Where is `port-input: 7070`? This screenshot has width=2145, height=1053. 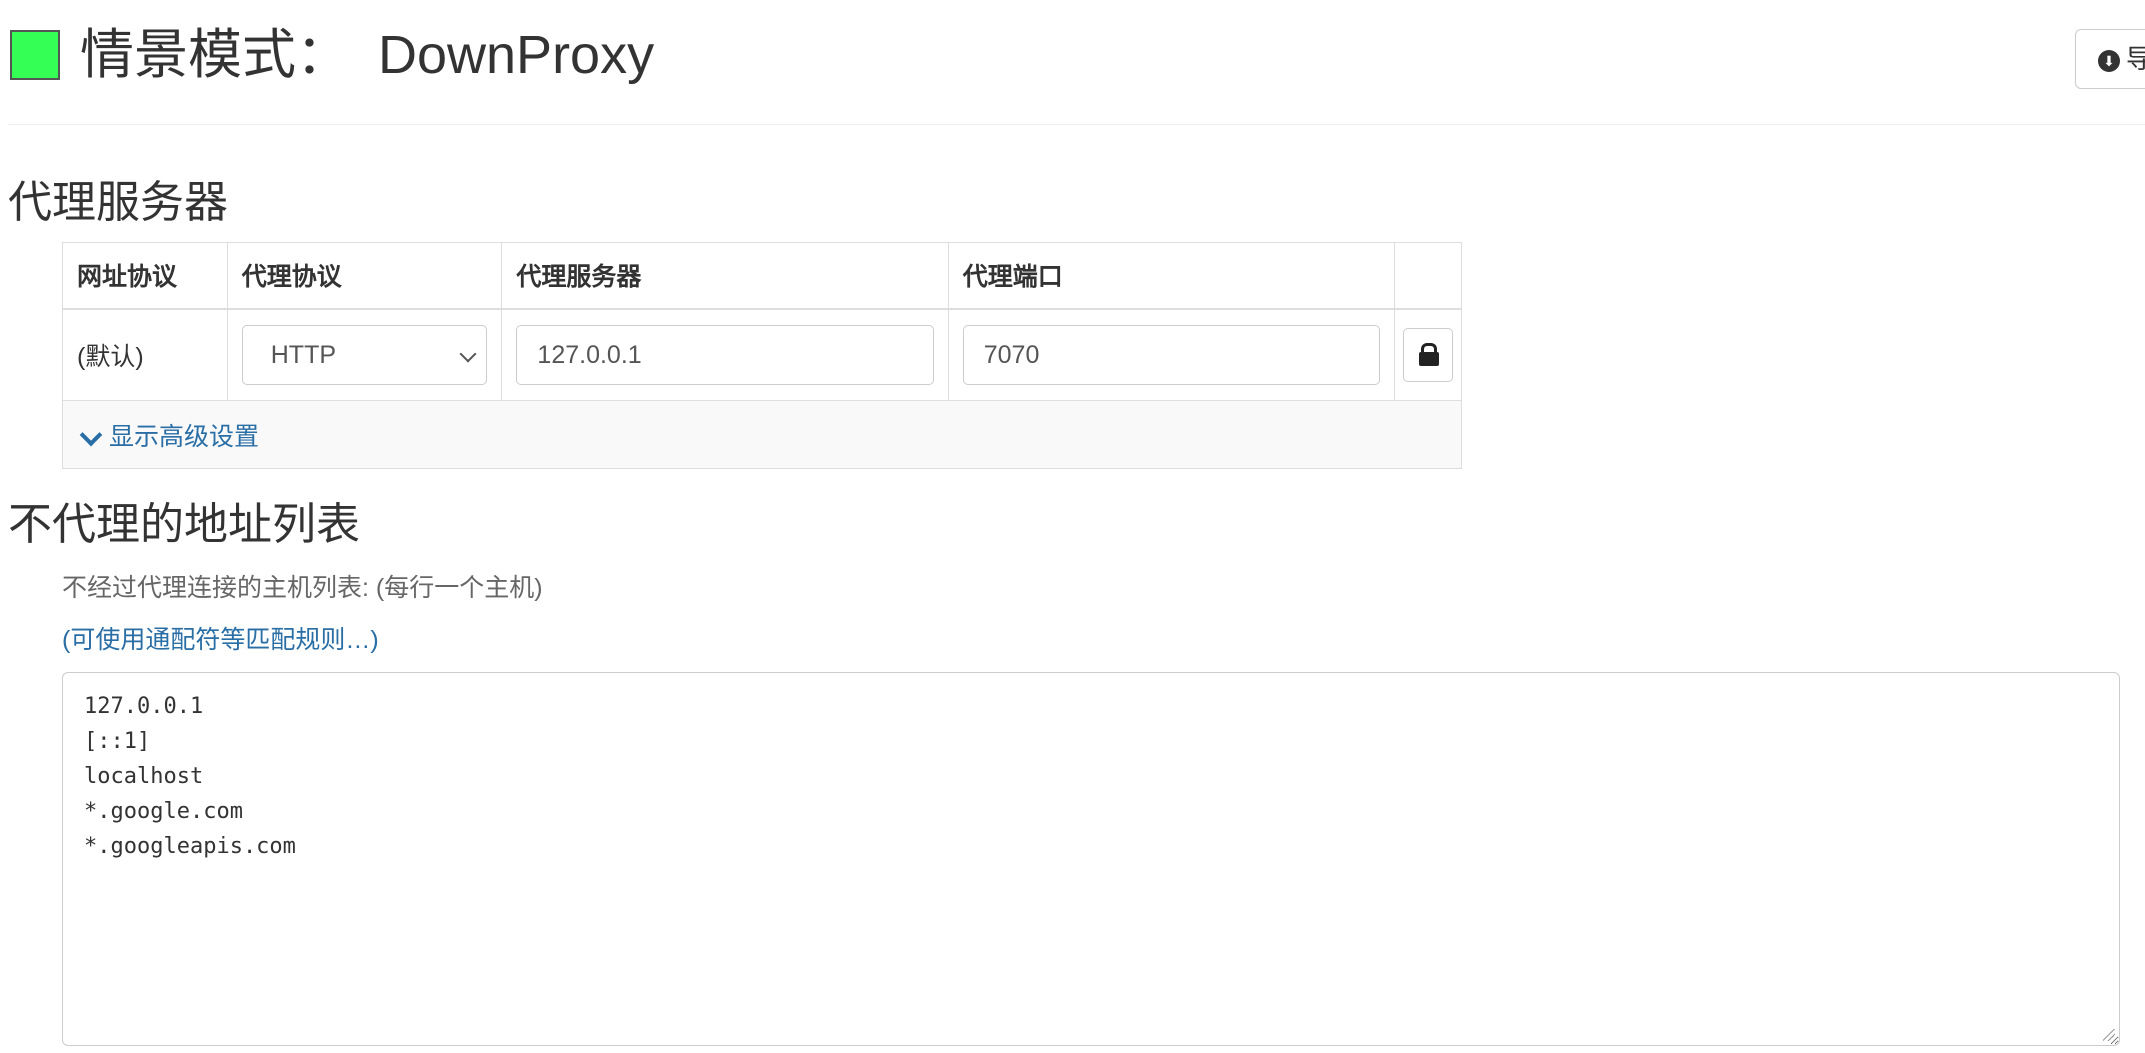 port-input: 7070 is located at coordinates (1171, 354).